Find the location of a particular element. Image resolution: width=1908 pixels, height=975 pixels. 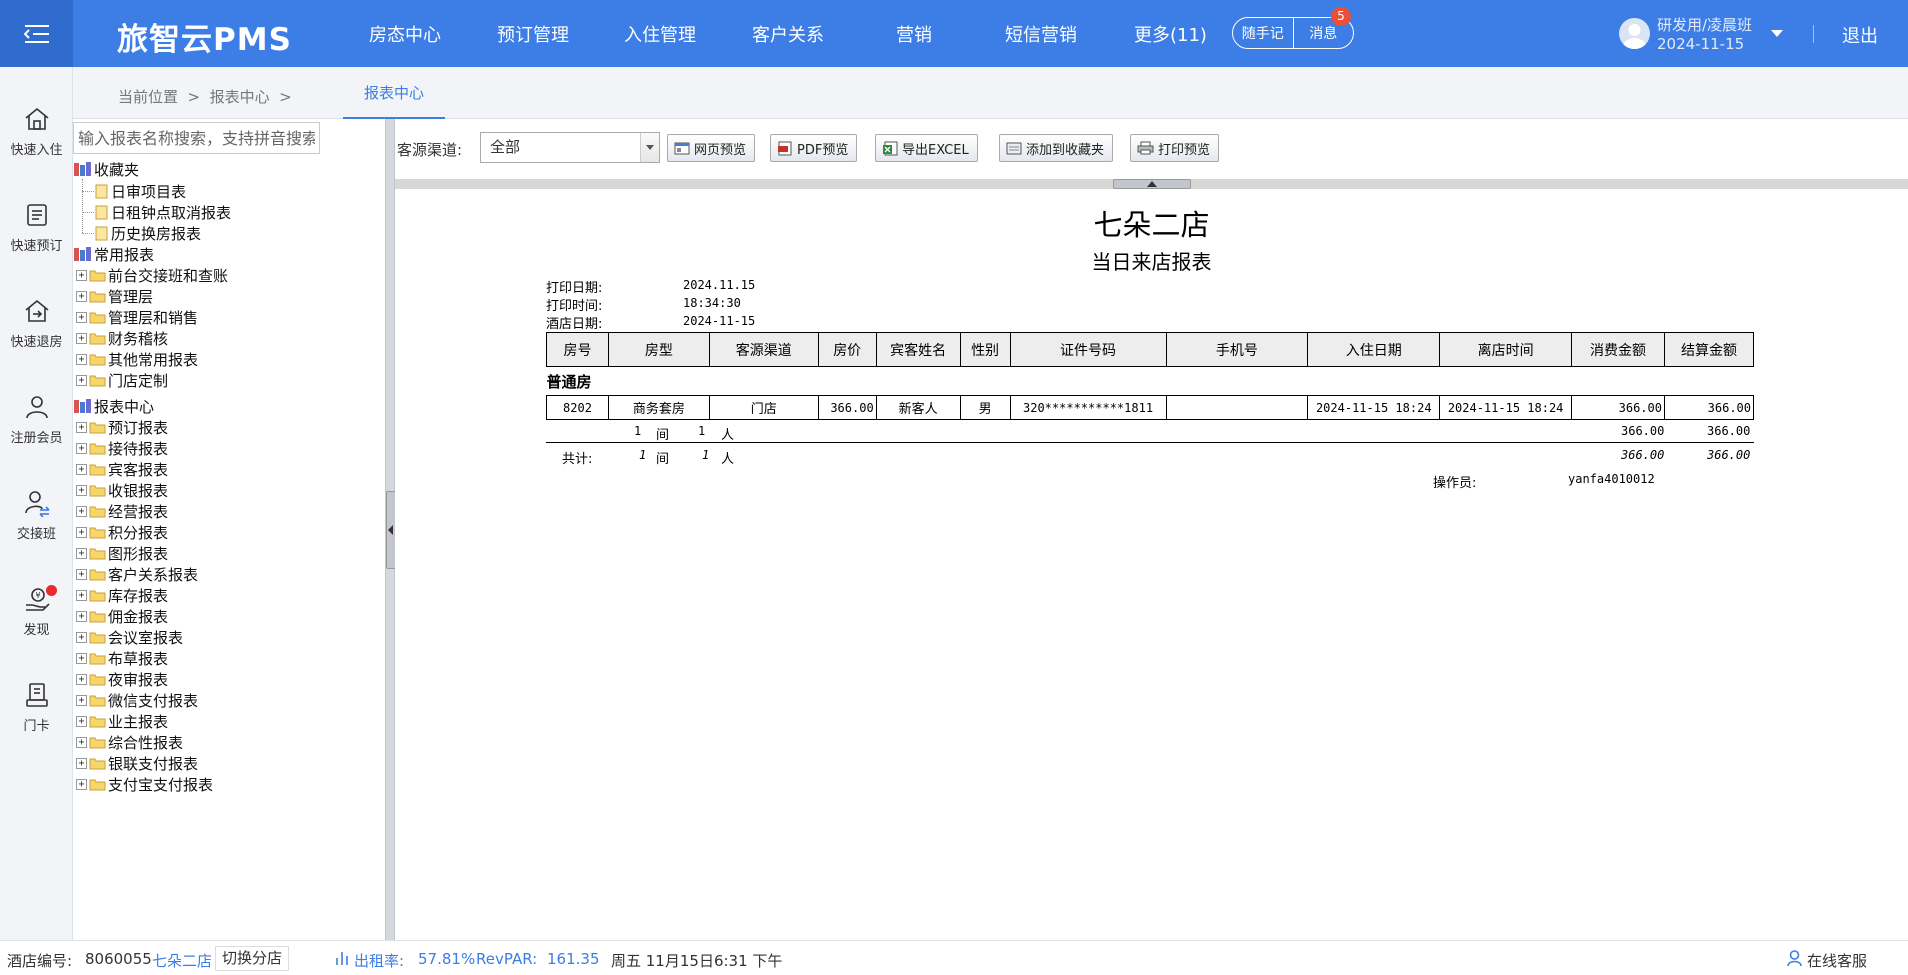

table-cell: 男 is located at coordinates (985, 407).